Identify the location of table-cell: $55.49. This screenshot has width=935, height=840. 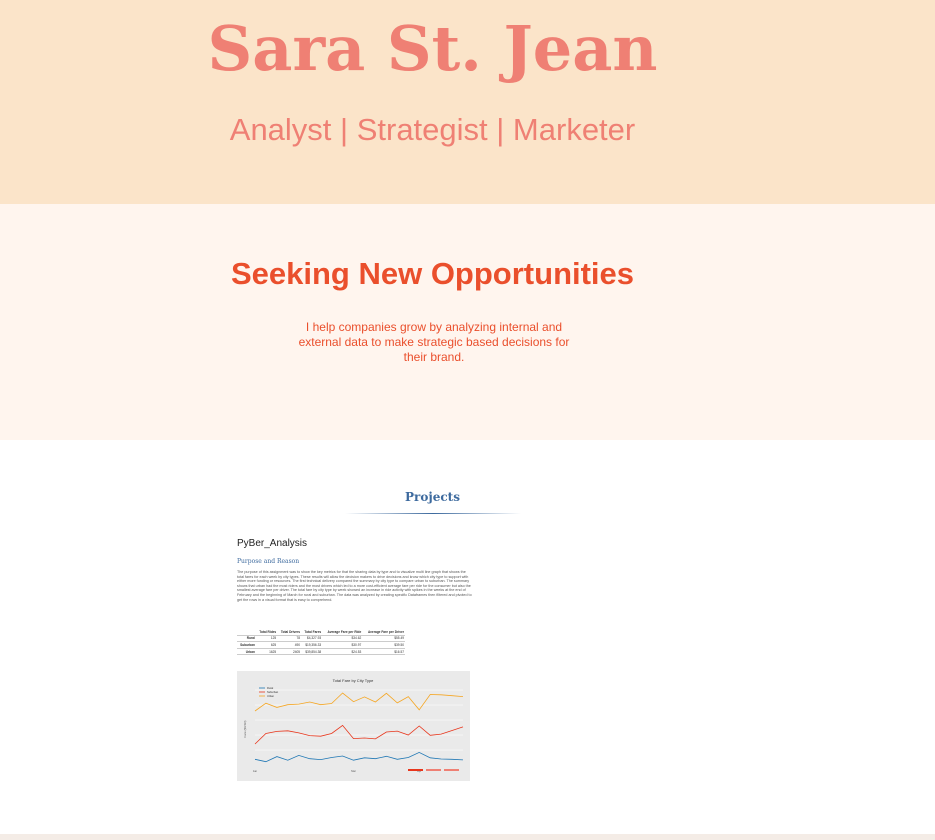
(383, 639).